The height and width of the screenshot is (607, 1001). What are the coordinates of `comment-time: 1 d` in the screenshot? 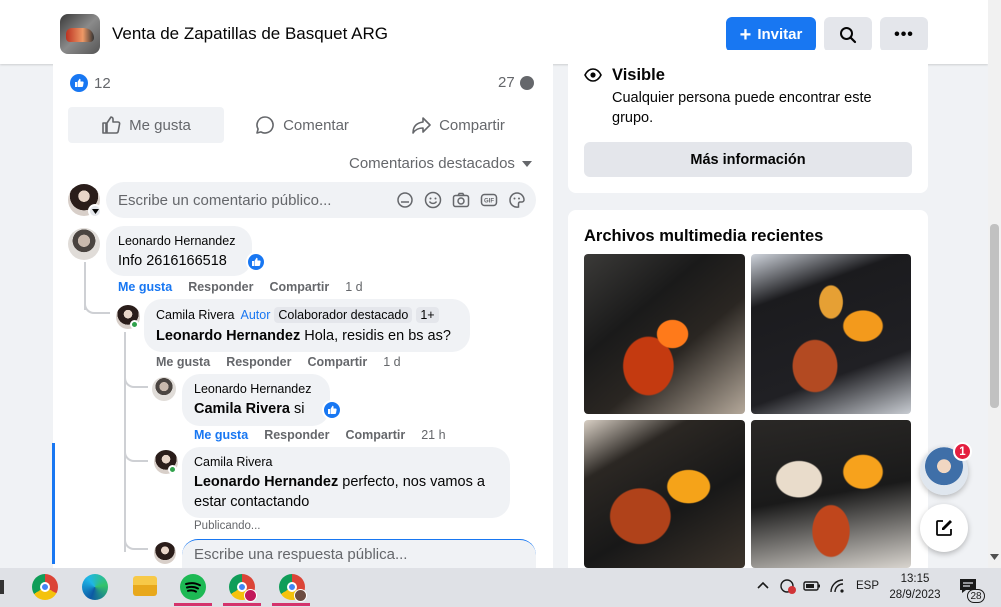 It's located at (353, 287).